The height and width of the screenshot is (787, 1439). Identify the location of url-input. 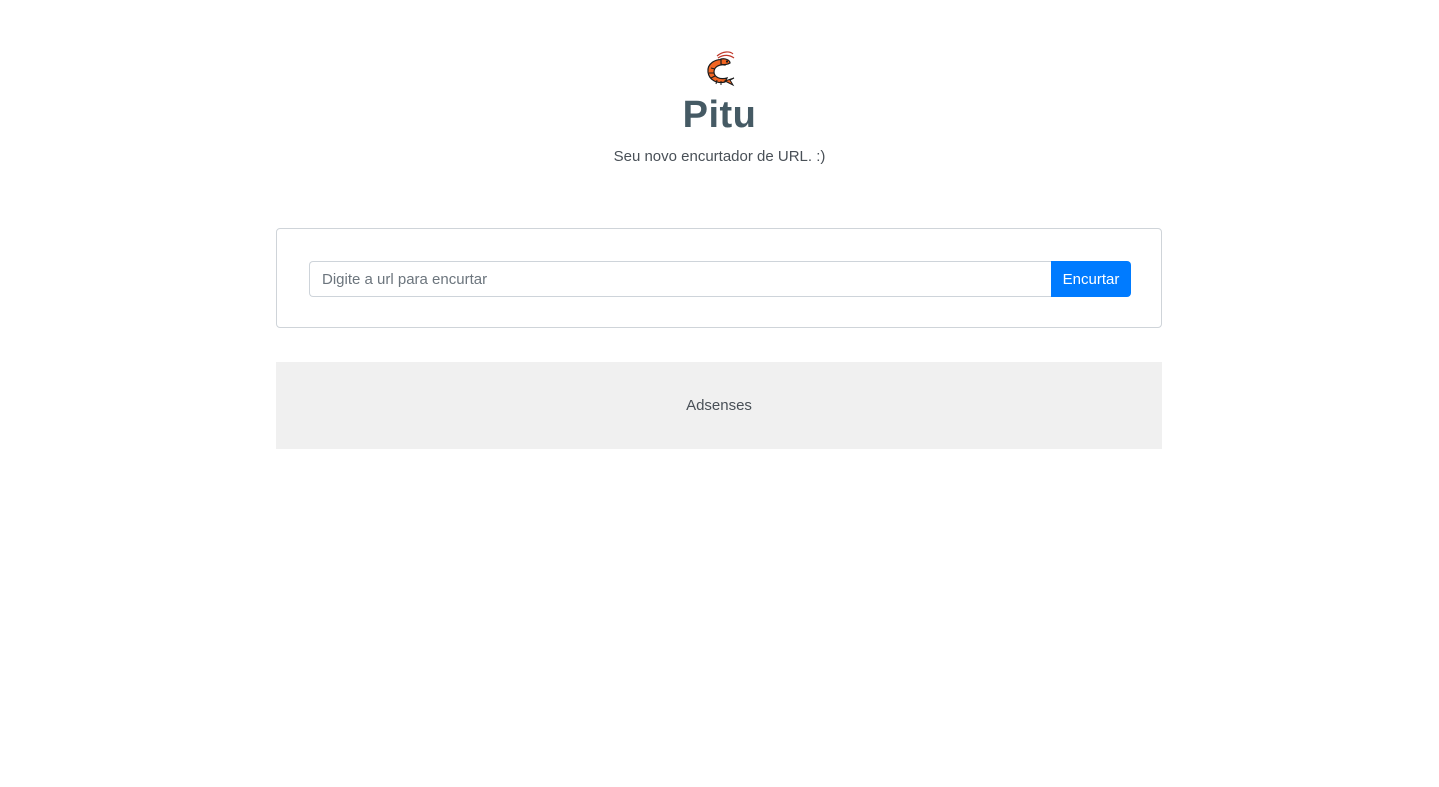
(680, 279).